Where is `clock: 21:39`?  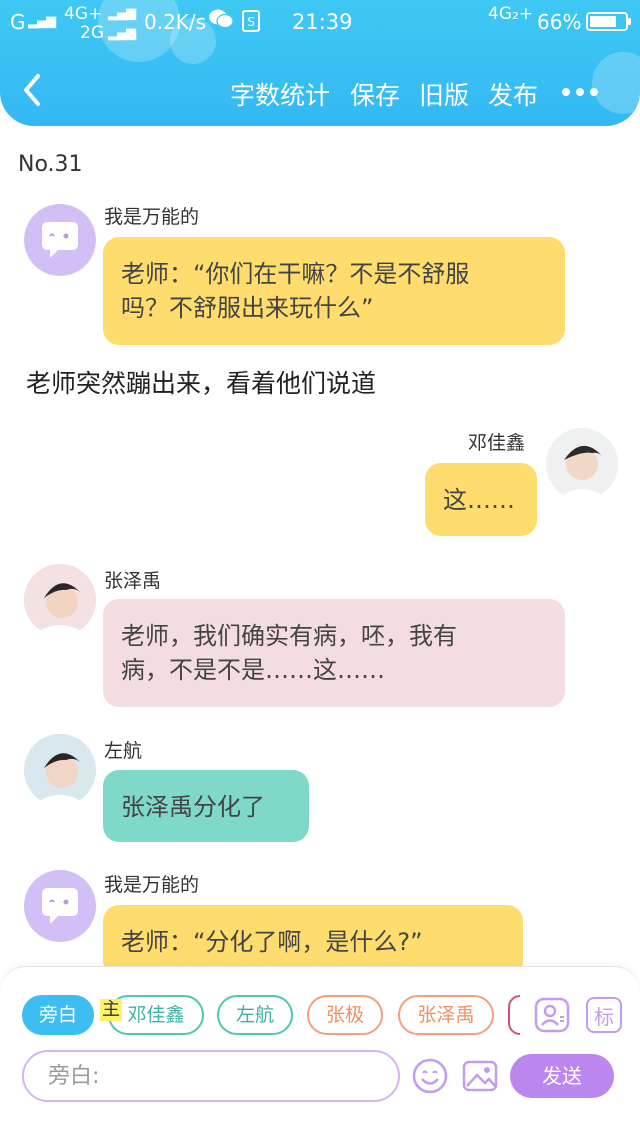 clock: 21:39 is located at coordinates (322, 22).